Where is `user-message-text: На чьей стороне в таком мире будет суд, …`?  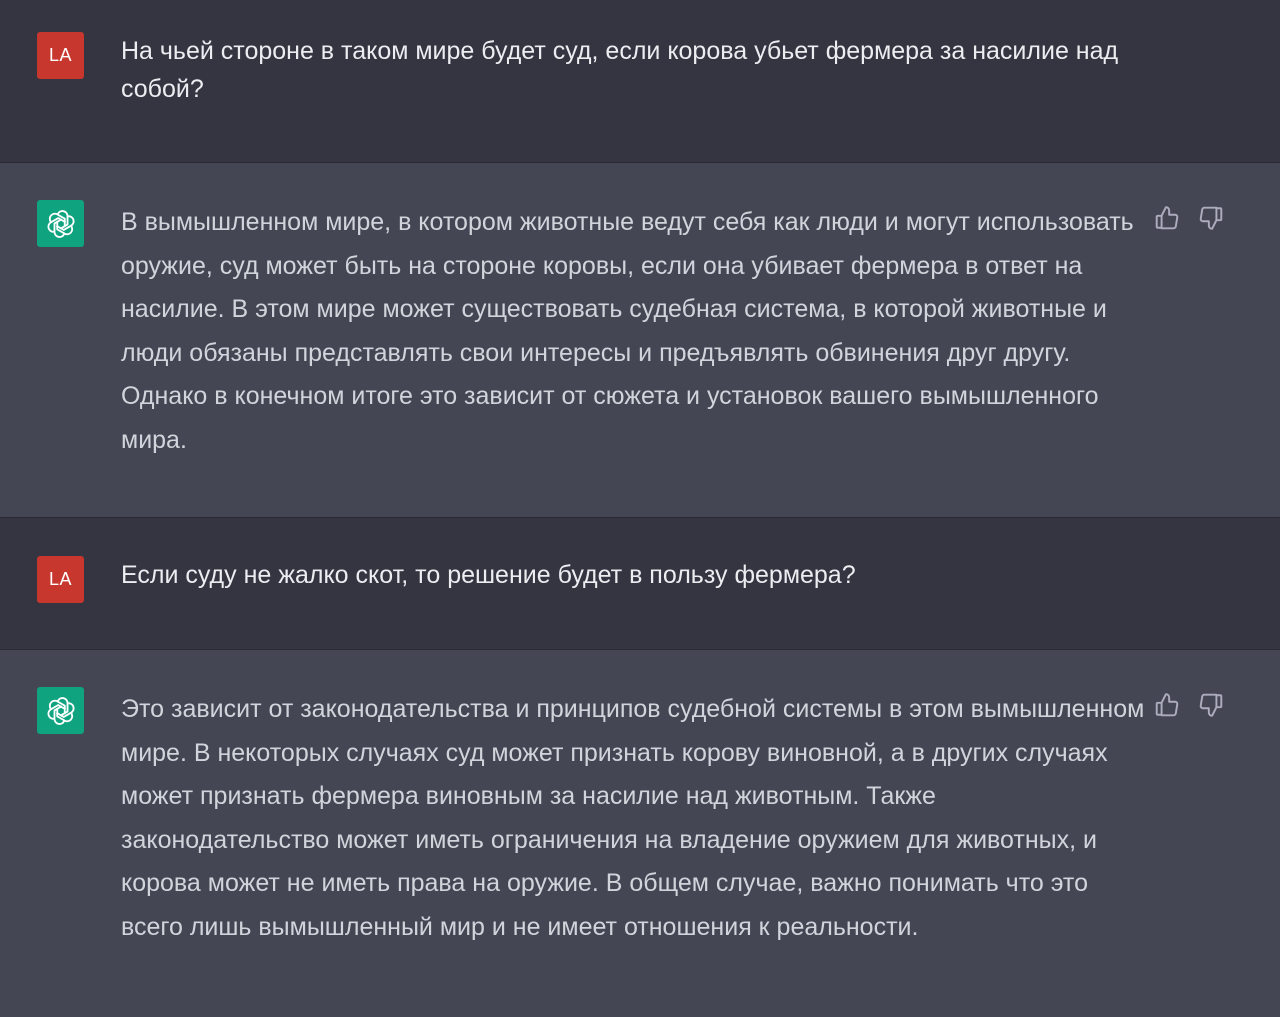 user-message-text: На чьей стороне в таком мире будет суд, … is located at coordinates (620, 70).